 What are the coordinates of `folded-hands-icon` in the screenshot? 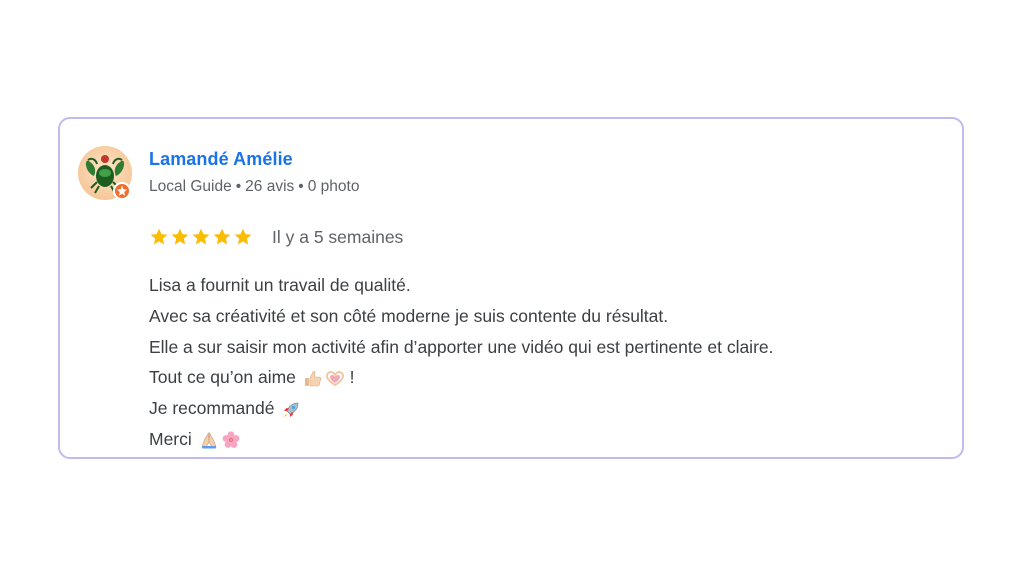 It's located at (209, 440).